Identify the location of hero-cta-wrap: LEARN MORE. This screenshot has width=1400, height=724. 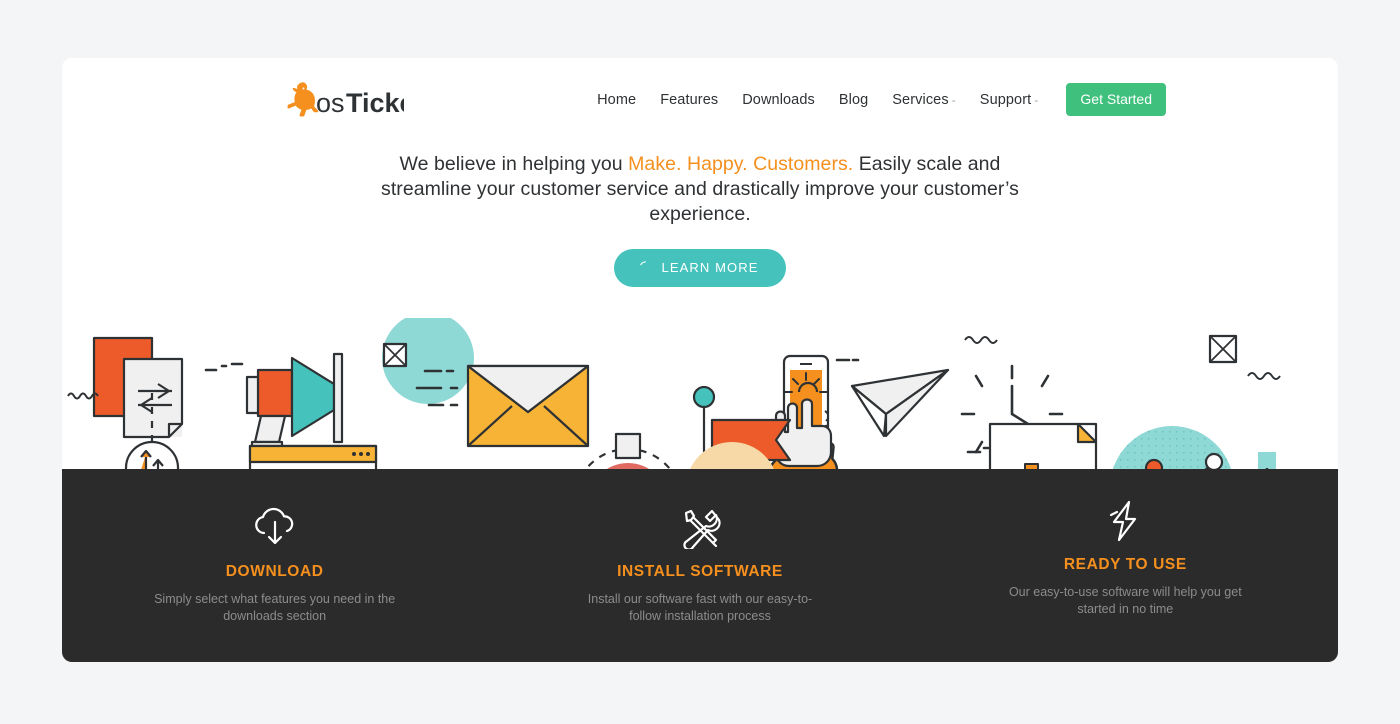
(700, 268).